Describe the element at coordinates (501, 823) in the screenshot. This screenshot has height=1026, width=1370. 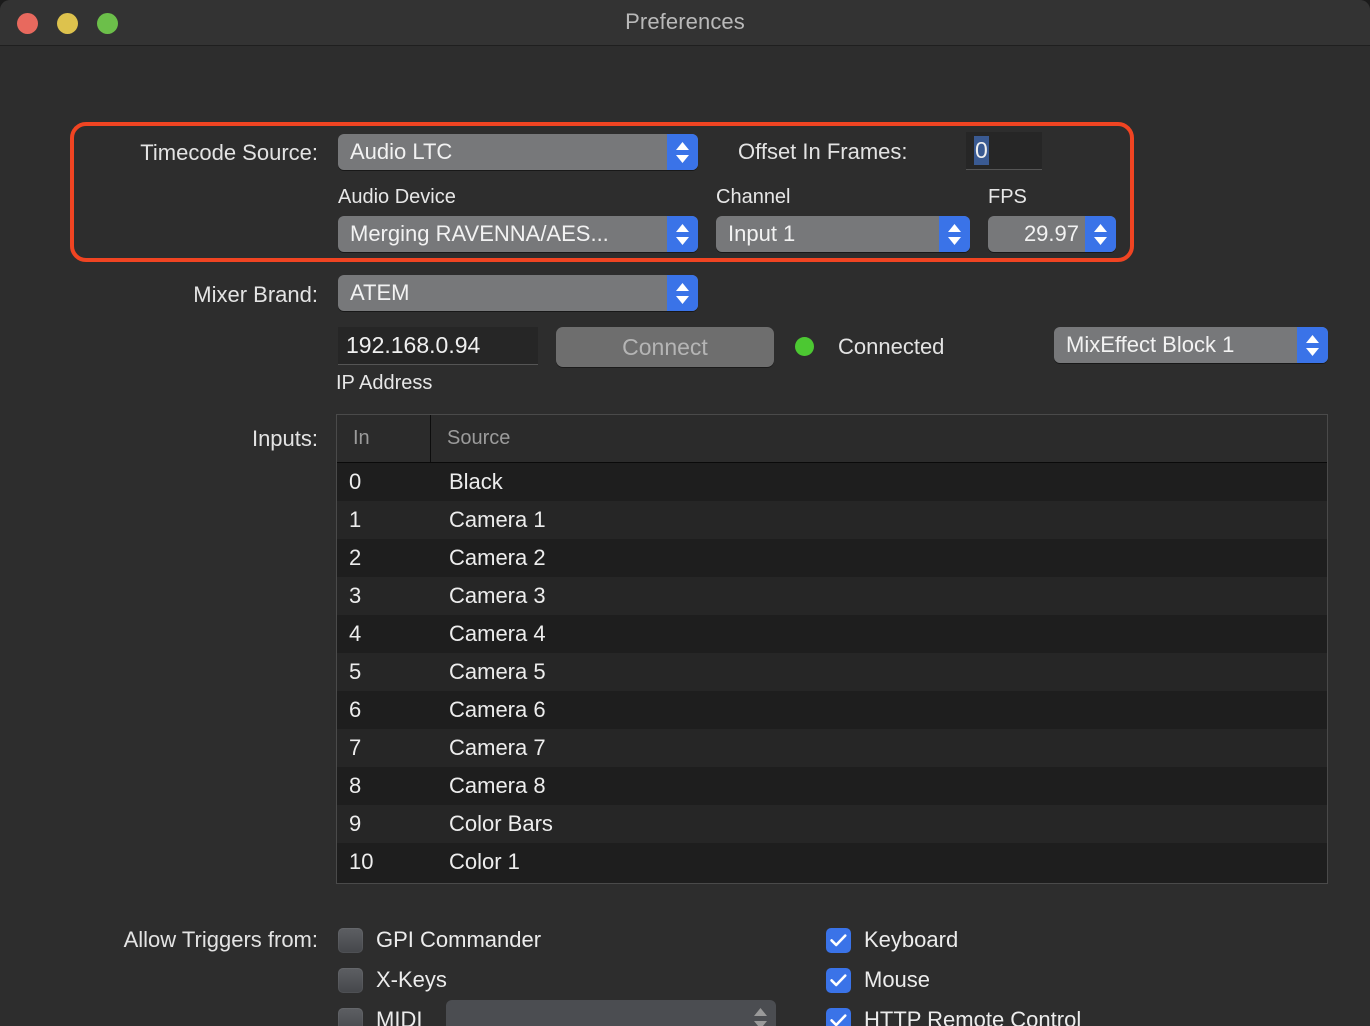
I see `input-source-name: Color Bars` at that location.